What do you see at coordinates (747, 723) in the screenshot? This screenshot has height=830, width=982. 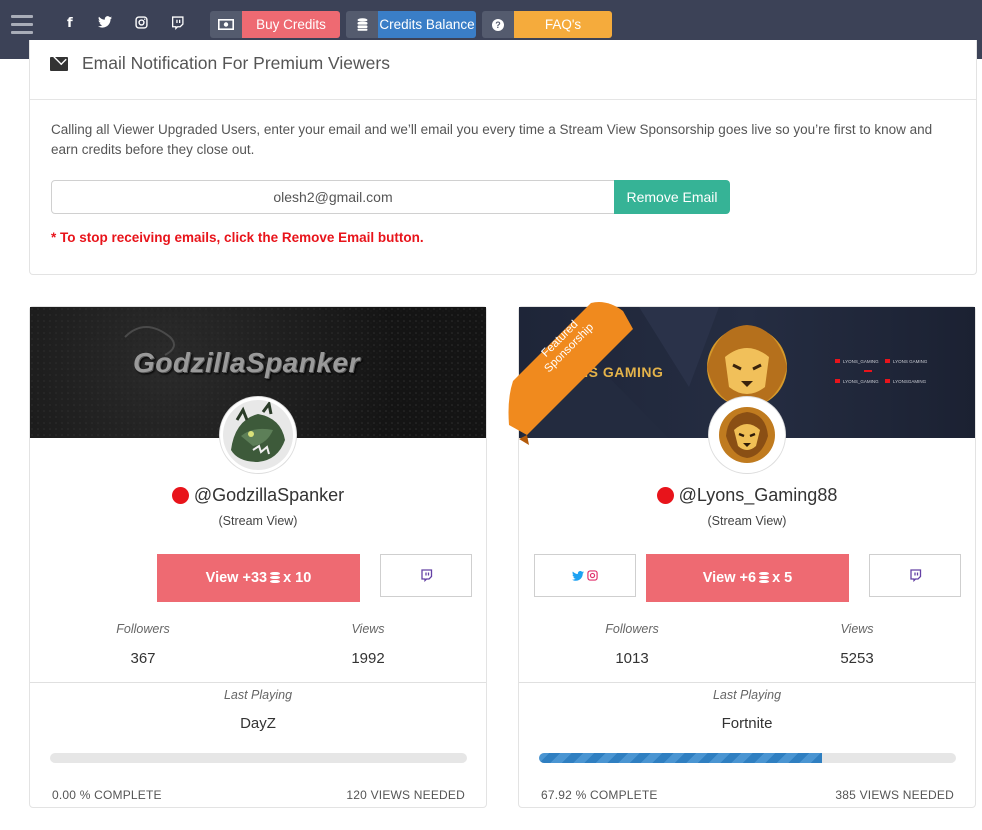 I see `last-playing-game: Fortnite` at bounding box center [747, 723].